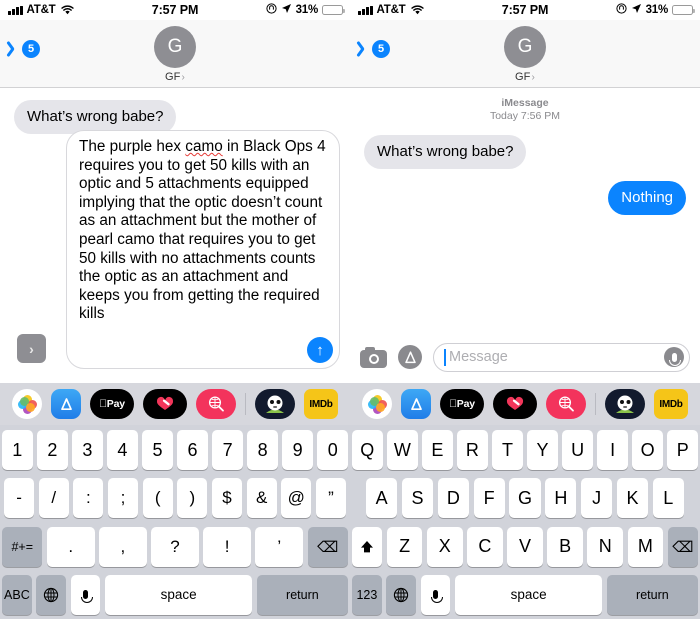 Image resolution: width=700 pixels, height=619 pixels. Describe the element at coordinates (404, 546) in the screenshot. I see `key-z: Z` at that location.